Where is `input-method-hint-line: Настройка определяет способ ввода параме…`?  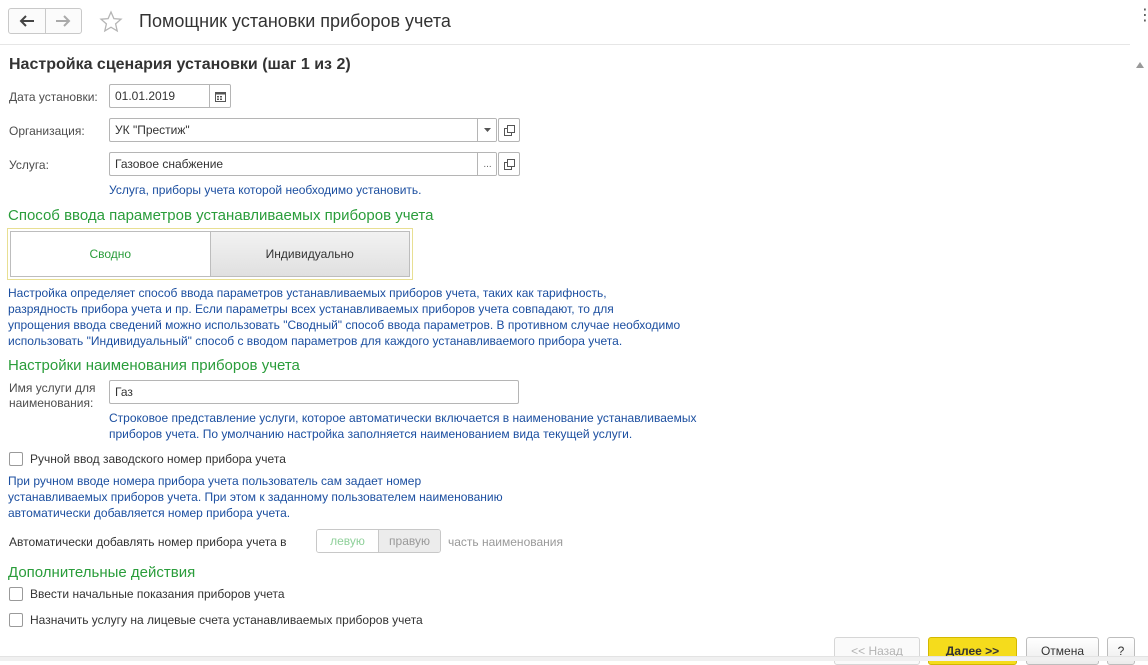 input-method-hint-line: Настройка определяет способ ввода параме… is located at coordinates (307, 293).